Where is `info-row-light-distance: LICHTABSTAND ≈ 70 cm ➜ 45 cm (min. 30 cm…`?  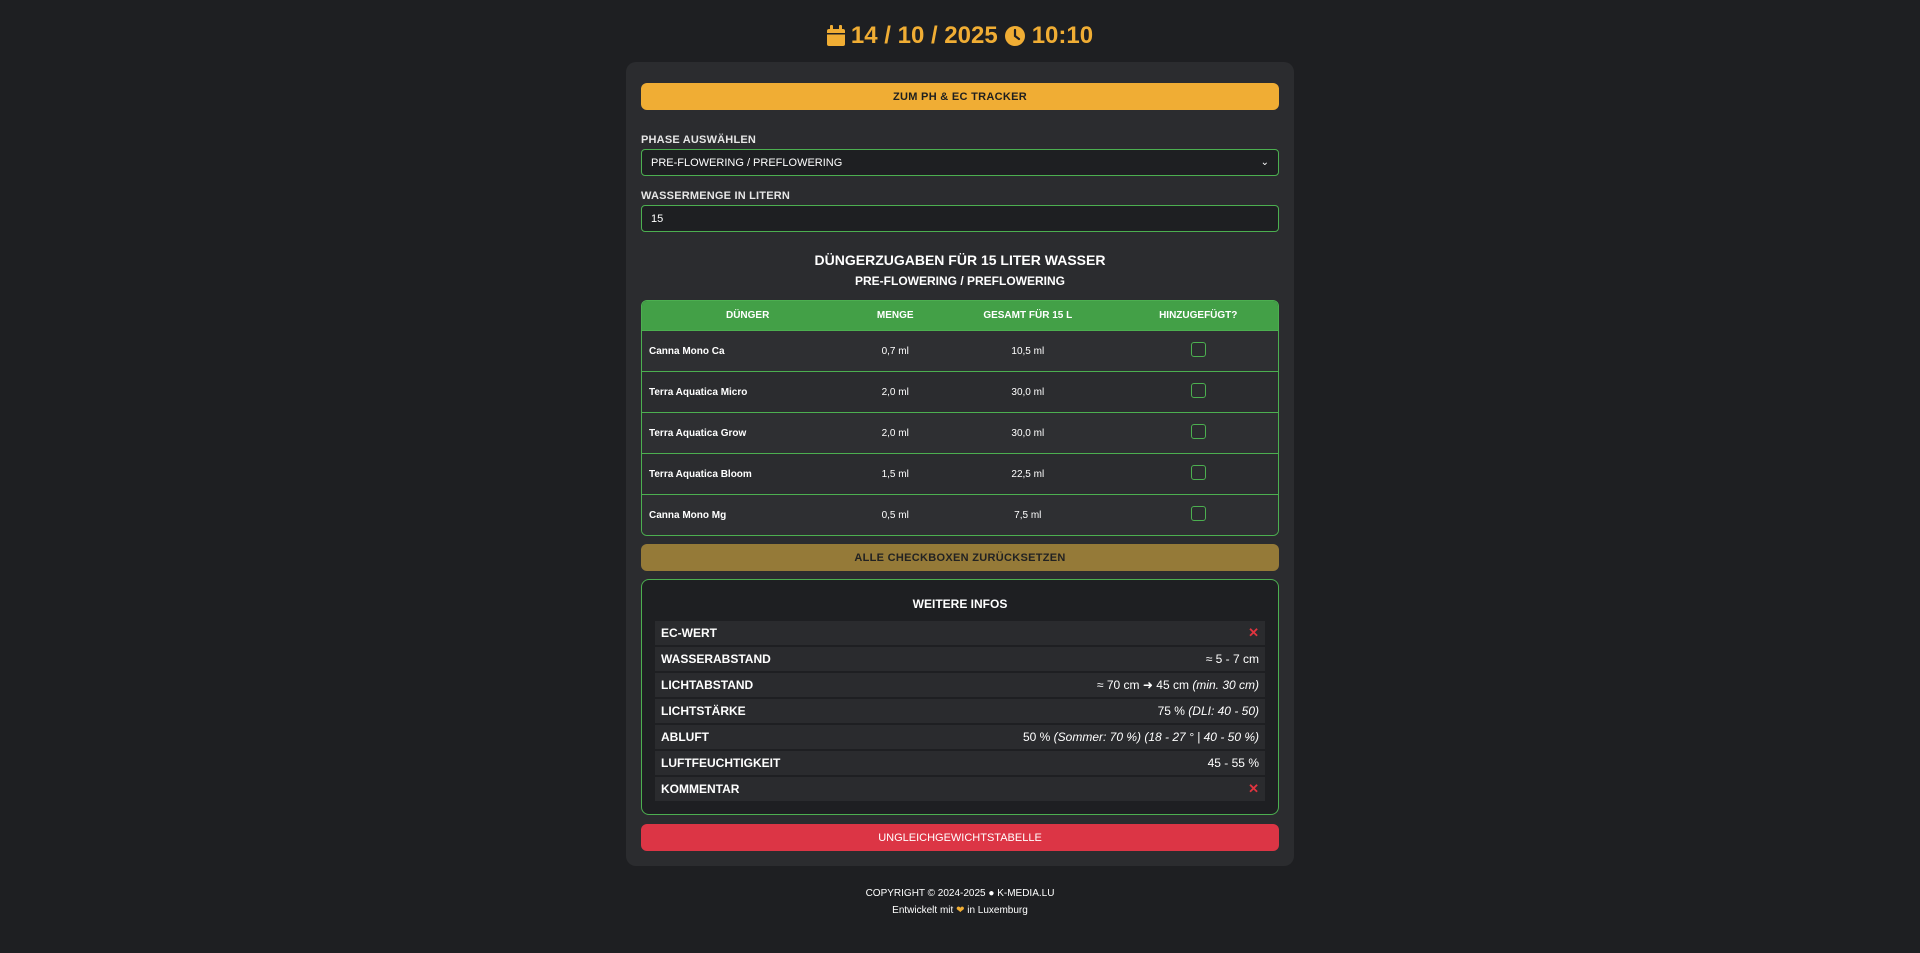 info-row-light-distance: LICHTABSTAND ≈ 70 cm ➜ 45 cm (min. 30 cm… is located at coordinates (960, 685).